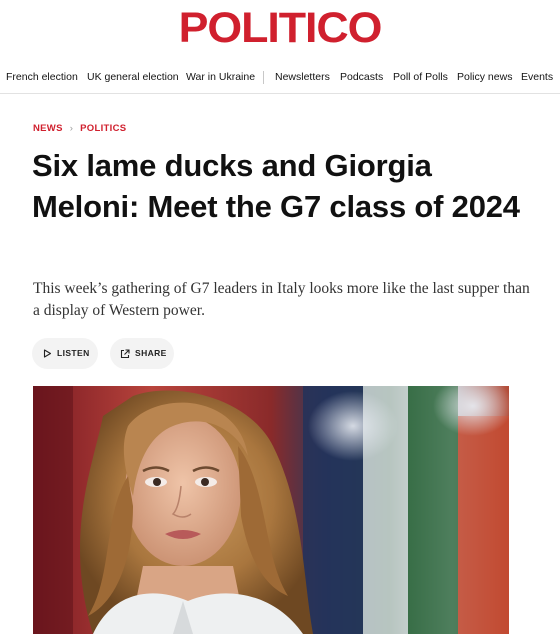  What do you see at coordinates (361, 77) in the screenshot?
I see `nav-item-podcasts: Podcasts` at bounding box center [361, 77].